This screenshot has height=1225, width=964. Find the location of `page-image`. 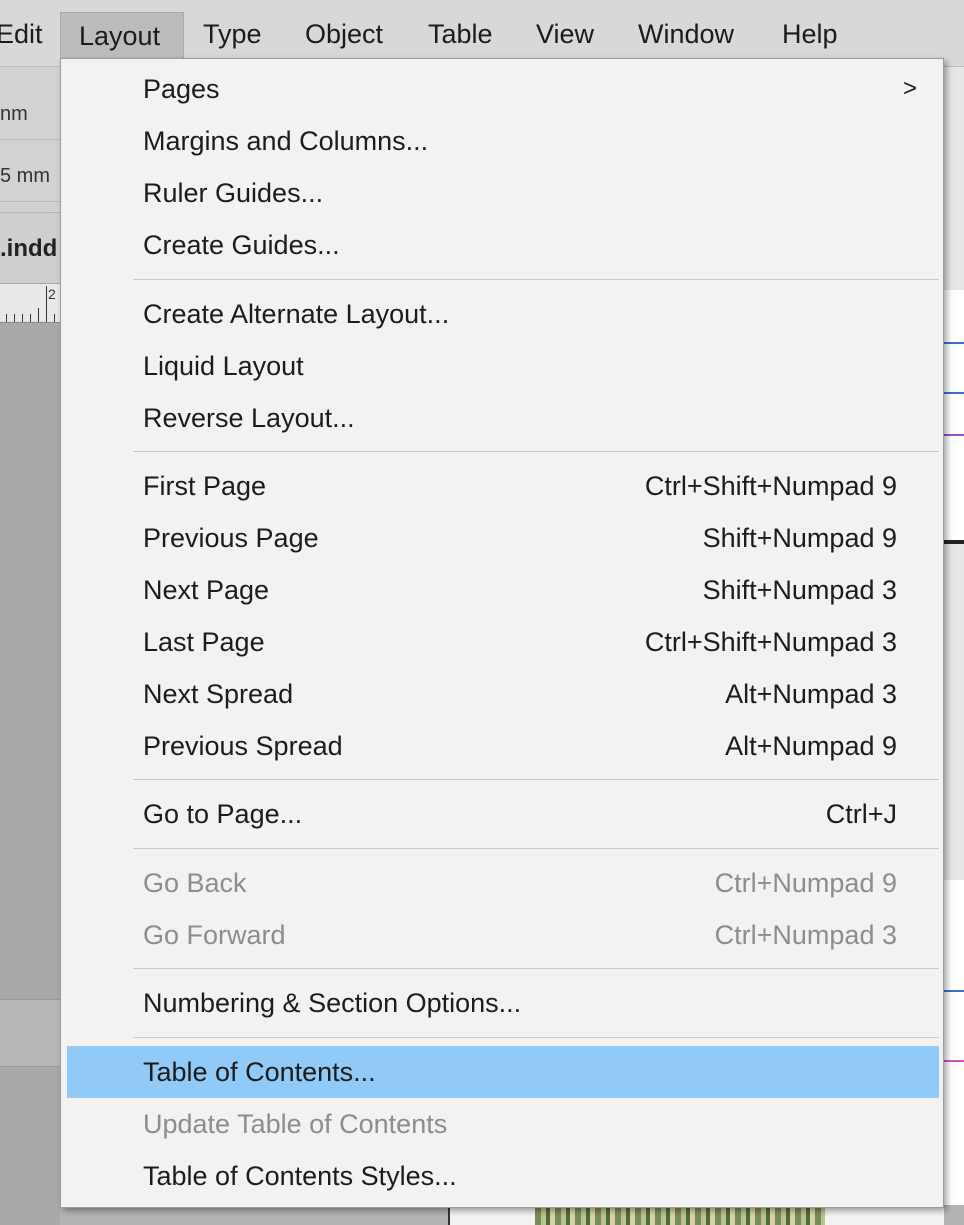

page-image is located at coordinates (680, 1216).